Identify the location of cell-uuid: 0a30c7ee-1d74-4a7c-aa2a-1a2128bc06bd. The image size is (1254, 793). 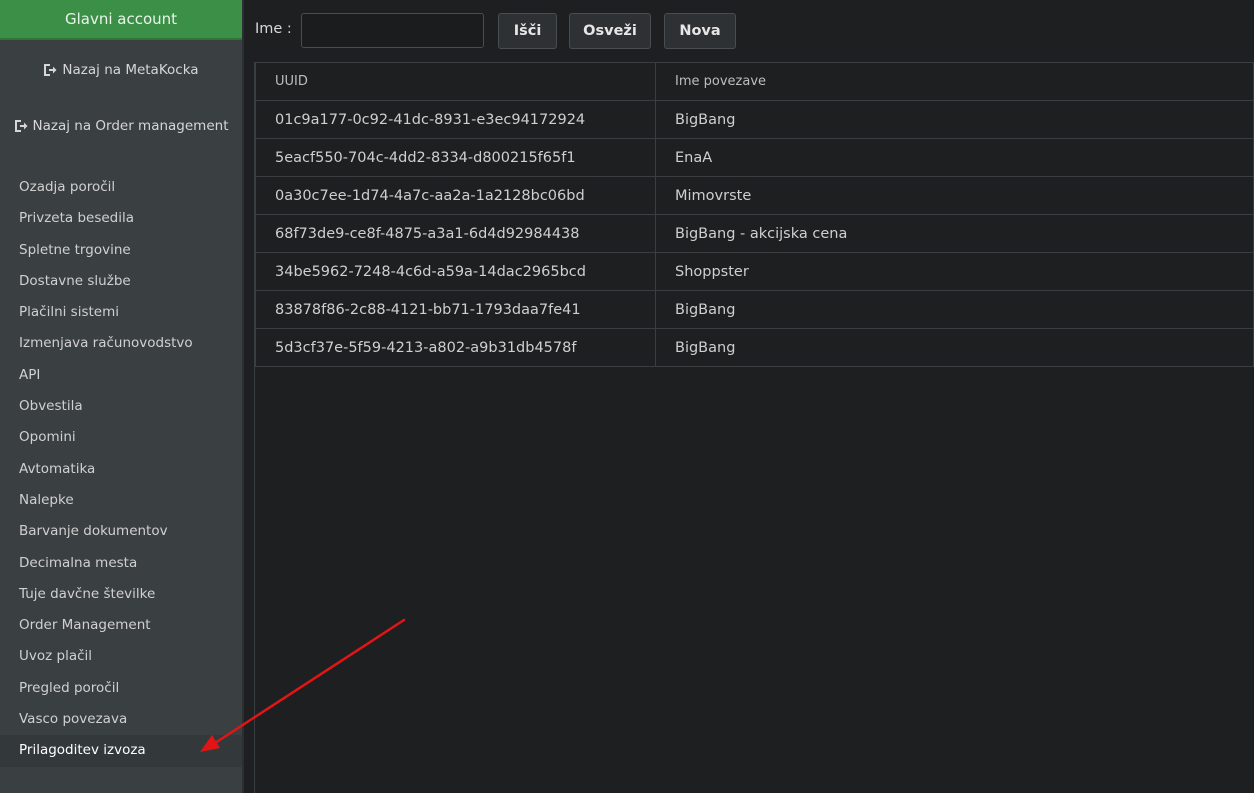
(455, 195).